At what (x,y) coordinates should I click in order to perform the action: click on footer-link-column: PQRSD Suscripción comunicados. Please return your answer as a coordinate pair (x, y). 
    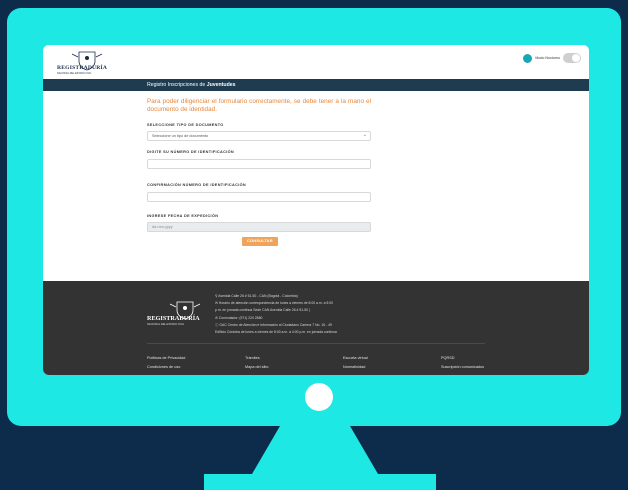
    Looking at the image, I should click on (484, 363).